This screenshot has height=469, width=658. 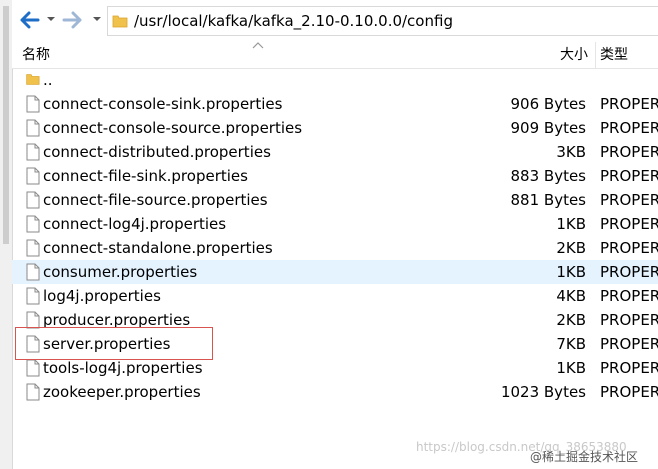 I want to click on file-name: connect-log4j.properties, so click(x=135, y=224).